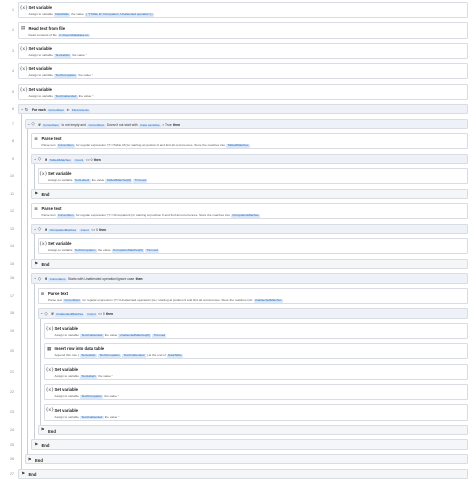 Image resolution: width=474 pixels, height=479 pixels. What do you see at coordinates (69, 315) in the screenshot?
I see `variable-token: UnattendedMatches` at bounding box center [69, 315].